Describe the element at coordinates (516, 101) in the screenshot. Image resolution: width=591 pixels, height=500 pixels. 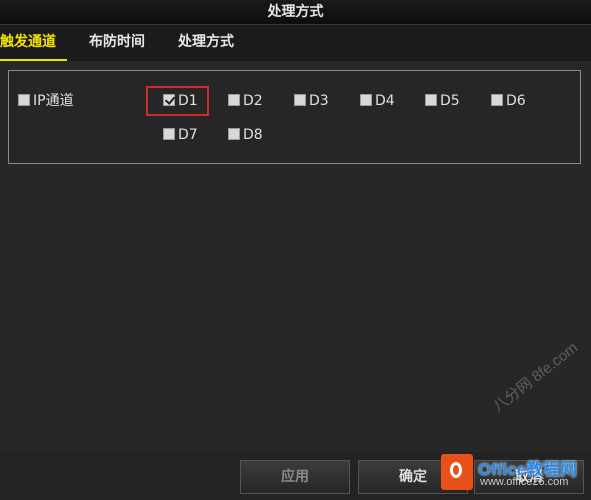
I see `channel-label: D6` at that location.